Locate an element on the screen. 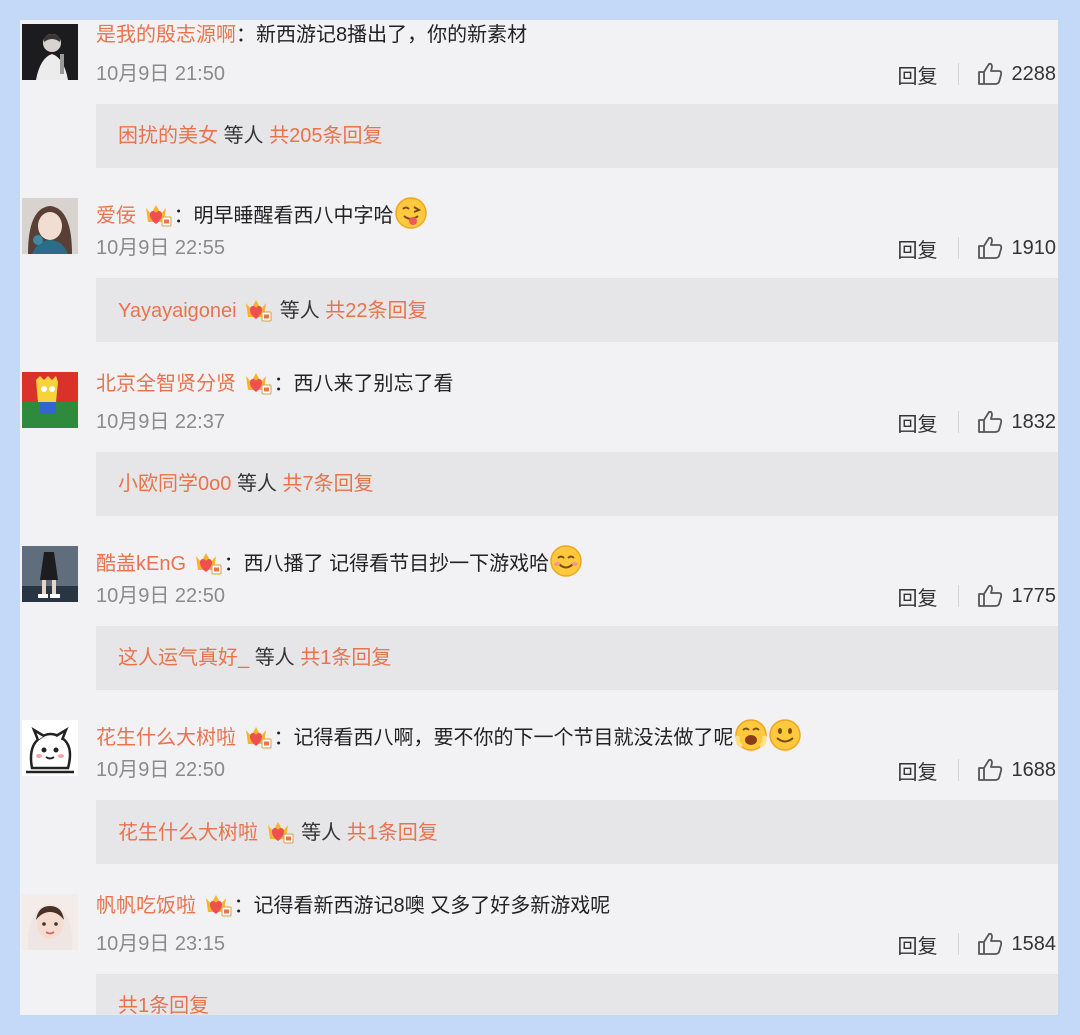  username: 酷盖kEnG is located at coordinates (141, 564).